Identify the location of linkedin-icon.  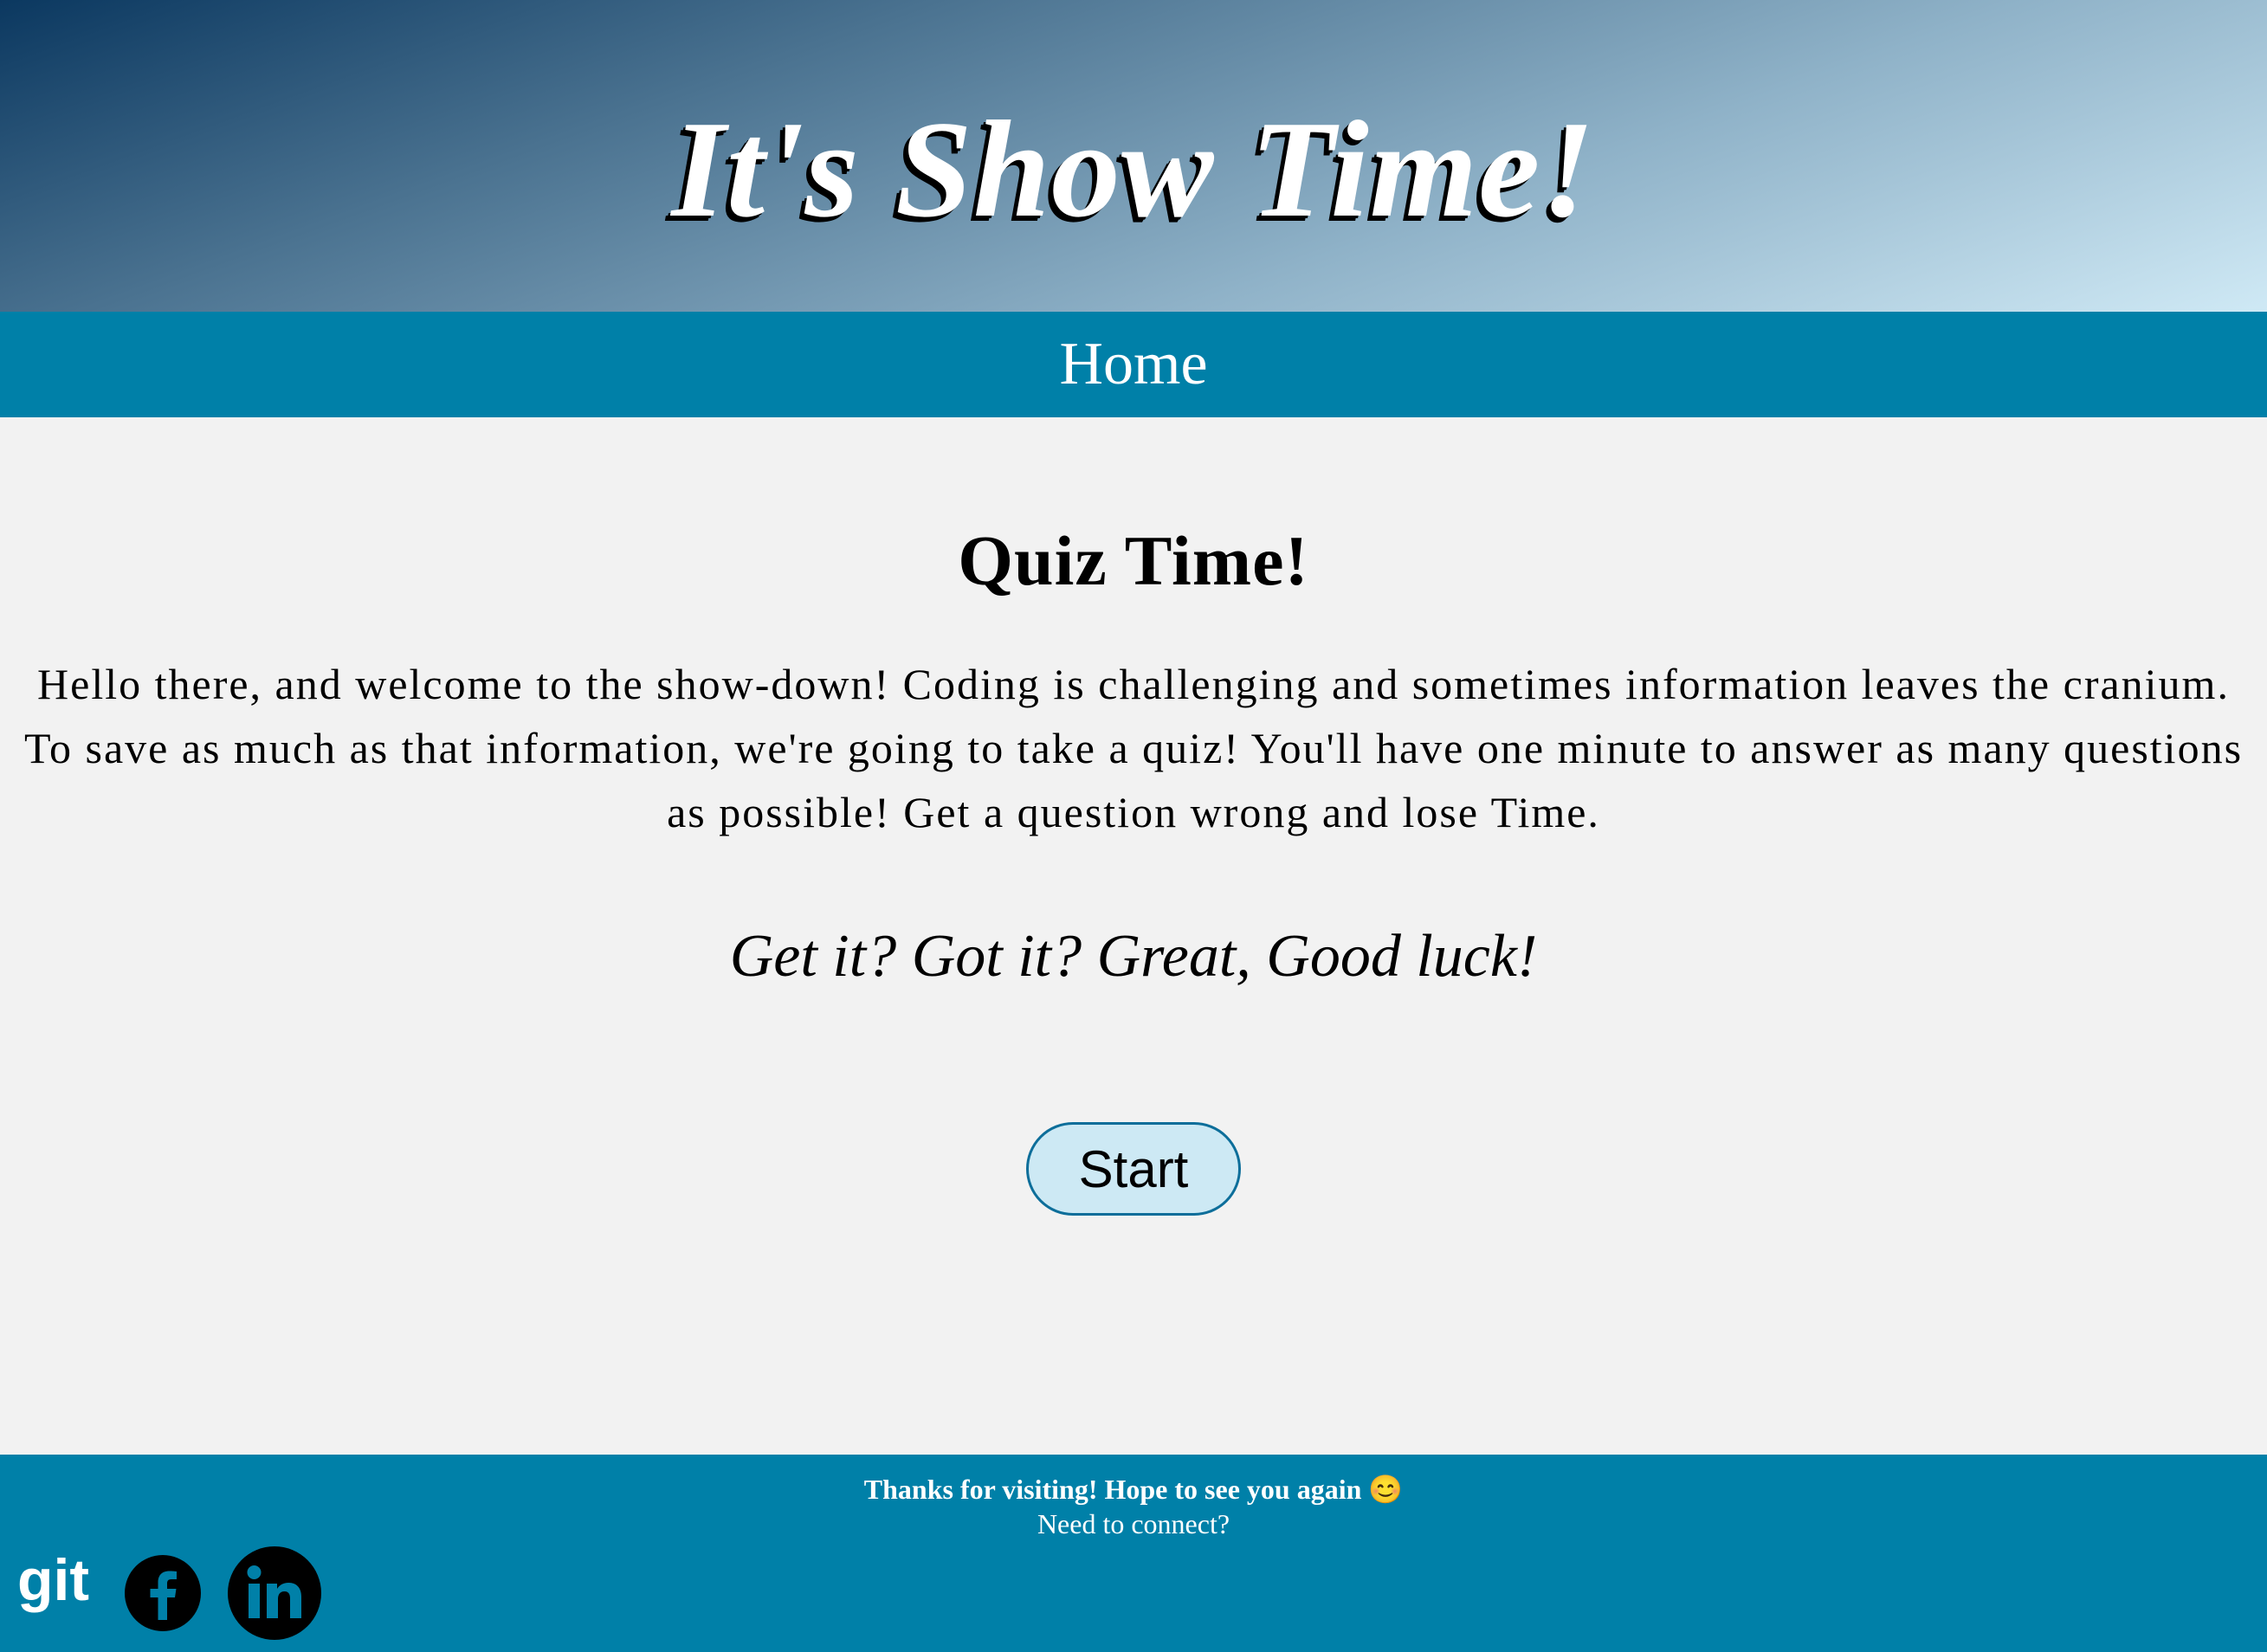
(274, 1593).